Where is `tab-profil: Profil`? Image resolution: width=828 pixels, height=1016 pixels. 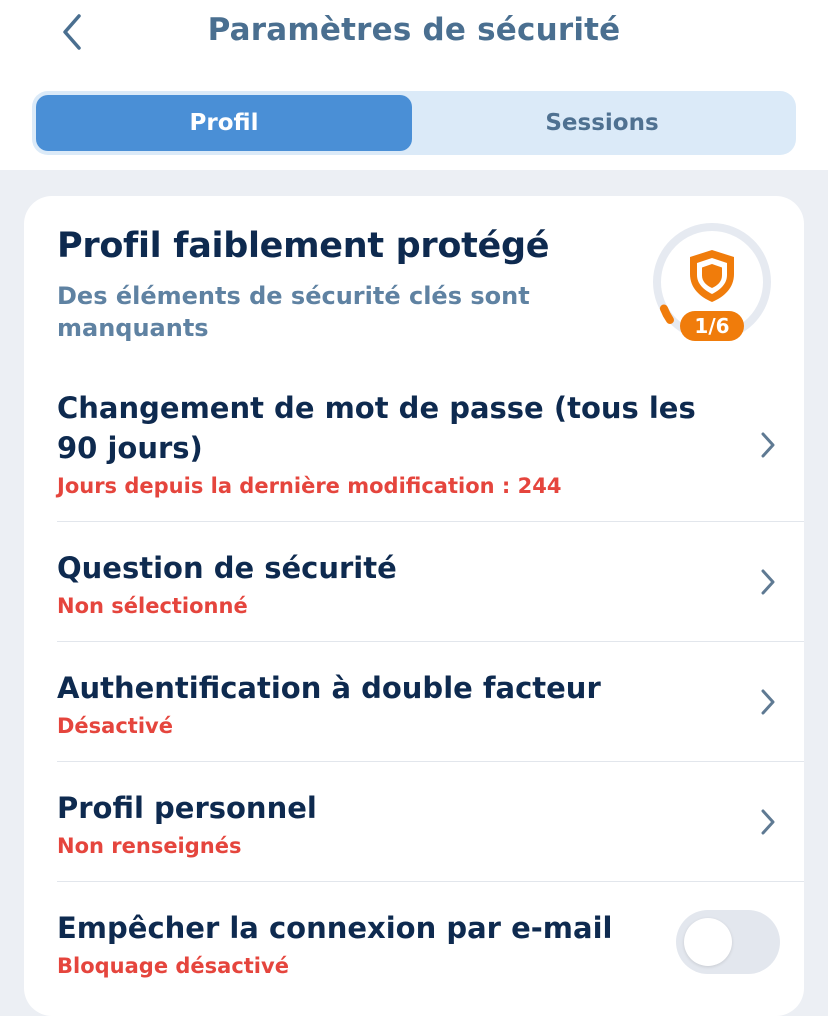
tab-profil: Profil is located at coordinates (224, 123).